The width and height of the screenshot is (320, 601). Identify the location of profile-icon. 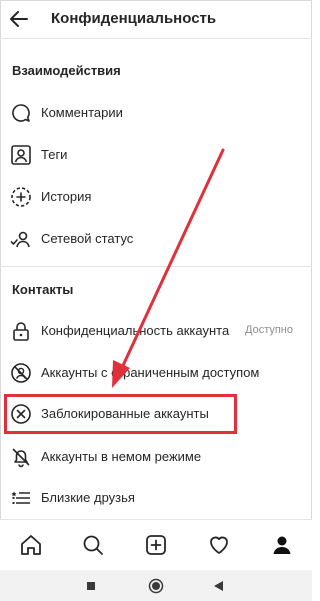
(282, 545).